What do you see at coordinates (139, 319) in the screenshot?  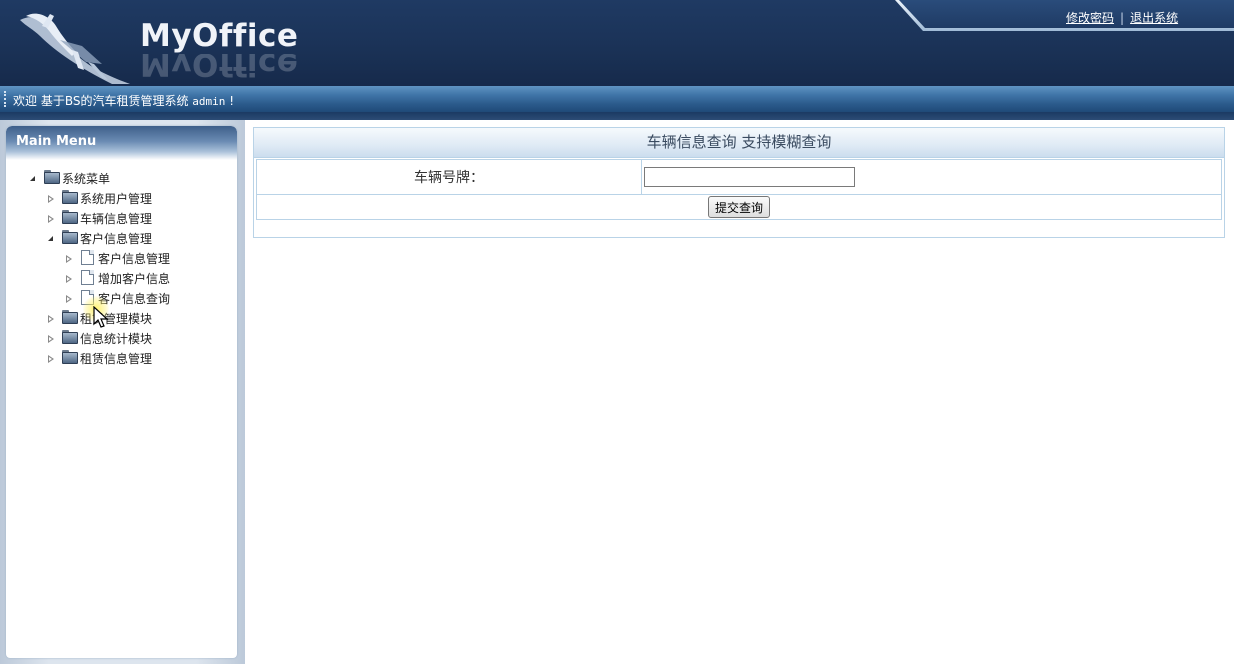 I see `menu-tree-item: 租赁管理模块` at bounding box center [139, 319].